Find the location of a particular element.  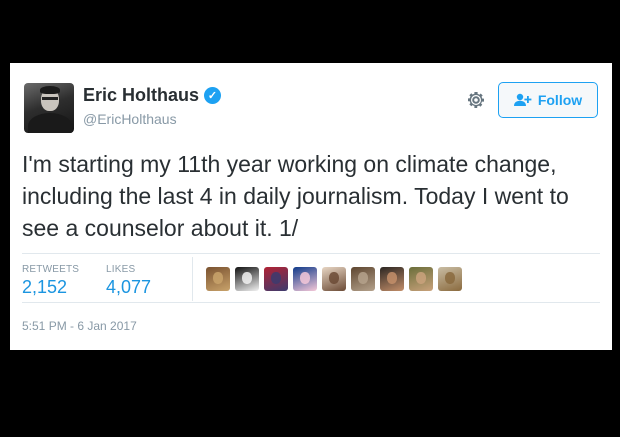

follow-button: Follow is located at coordinates (548, 100).